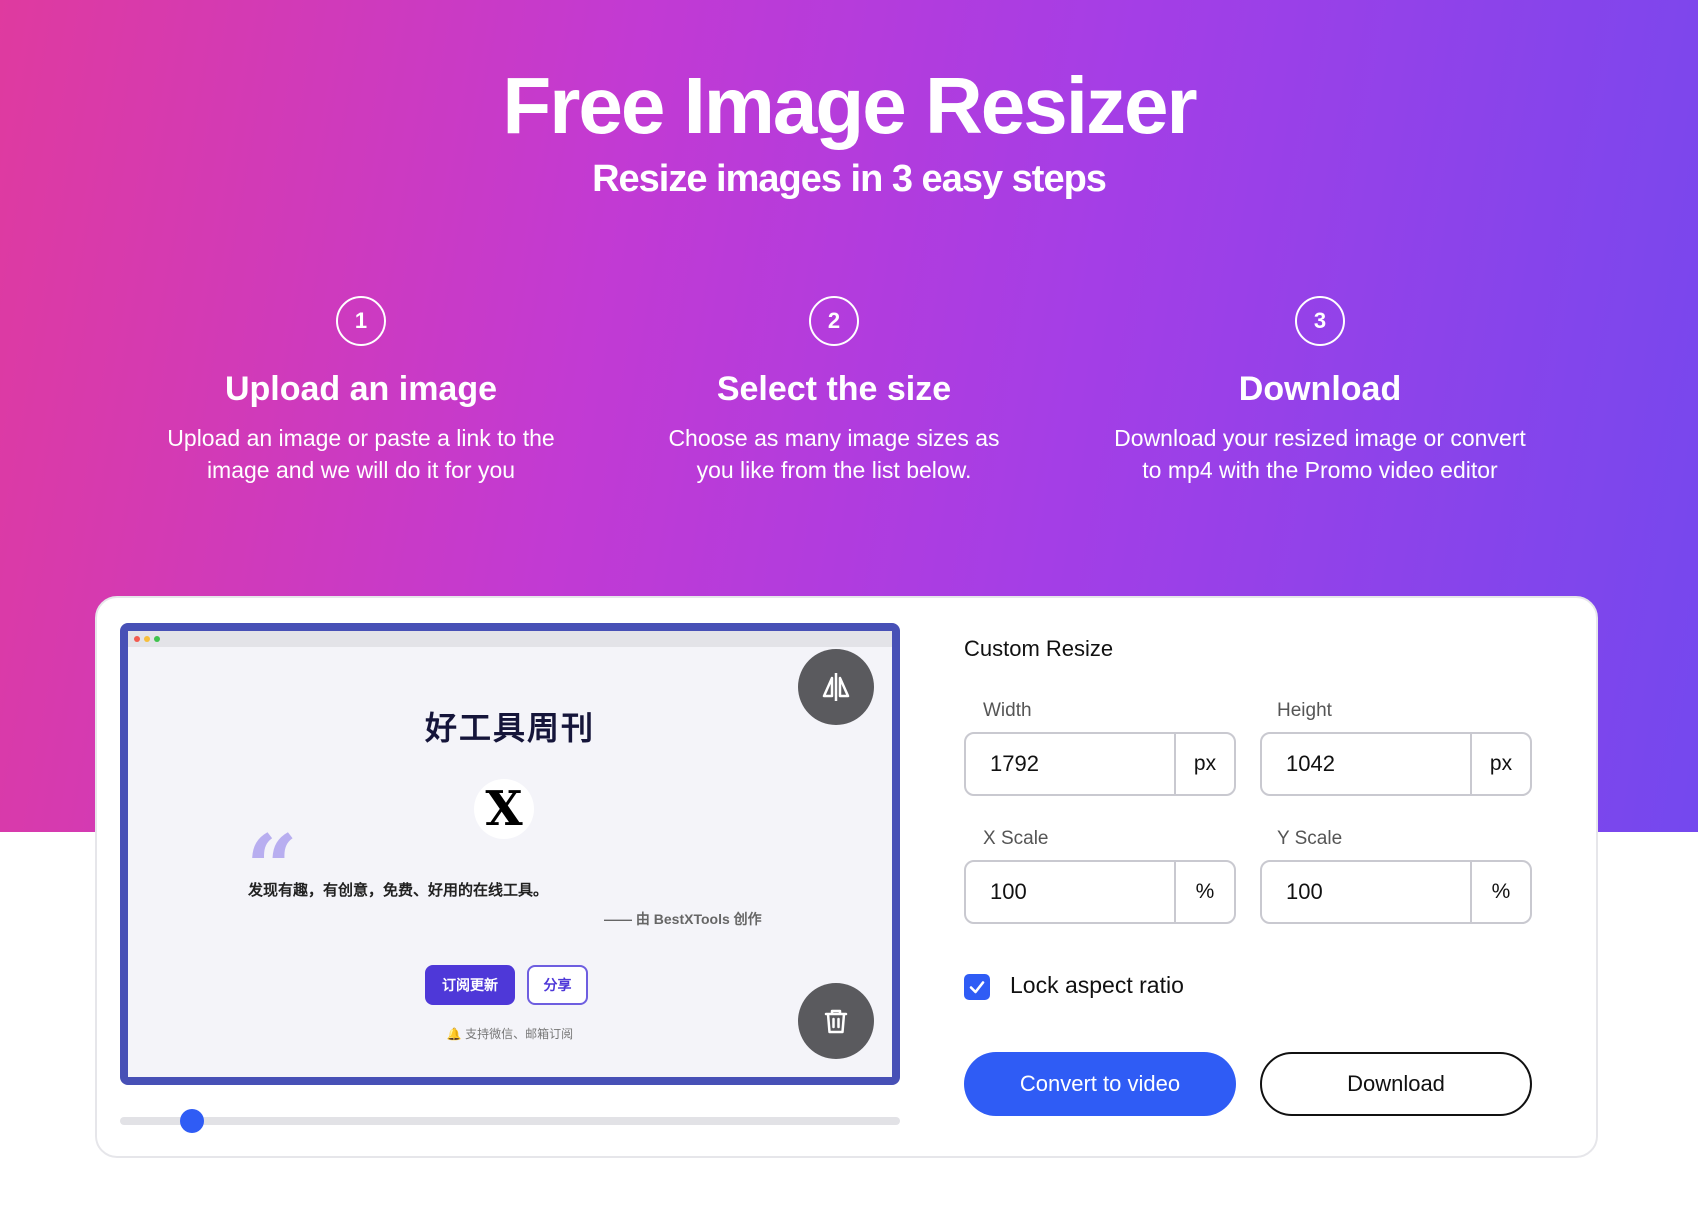  I want to click on delete-button, so click(836, 1021).